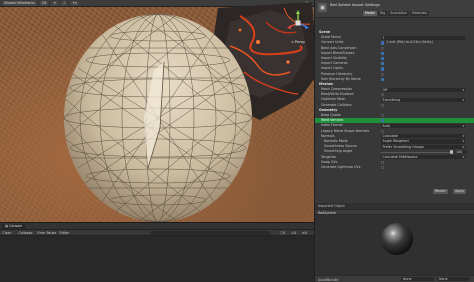  Describe the element at coordinates (423, 100) in the screenshot. I see `setting-dropdown: Everything` at that location.